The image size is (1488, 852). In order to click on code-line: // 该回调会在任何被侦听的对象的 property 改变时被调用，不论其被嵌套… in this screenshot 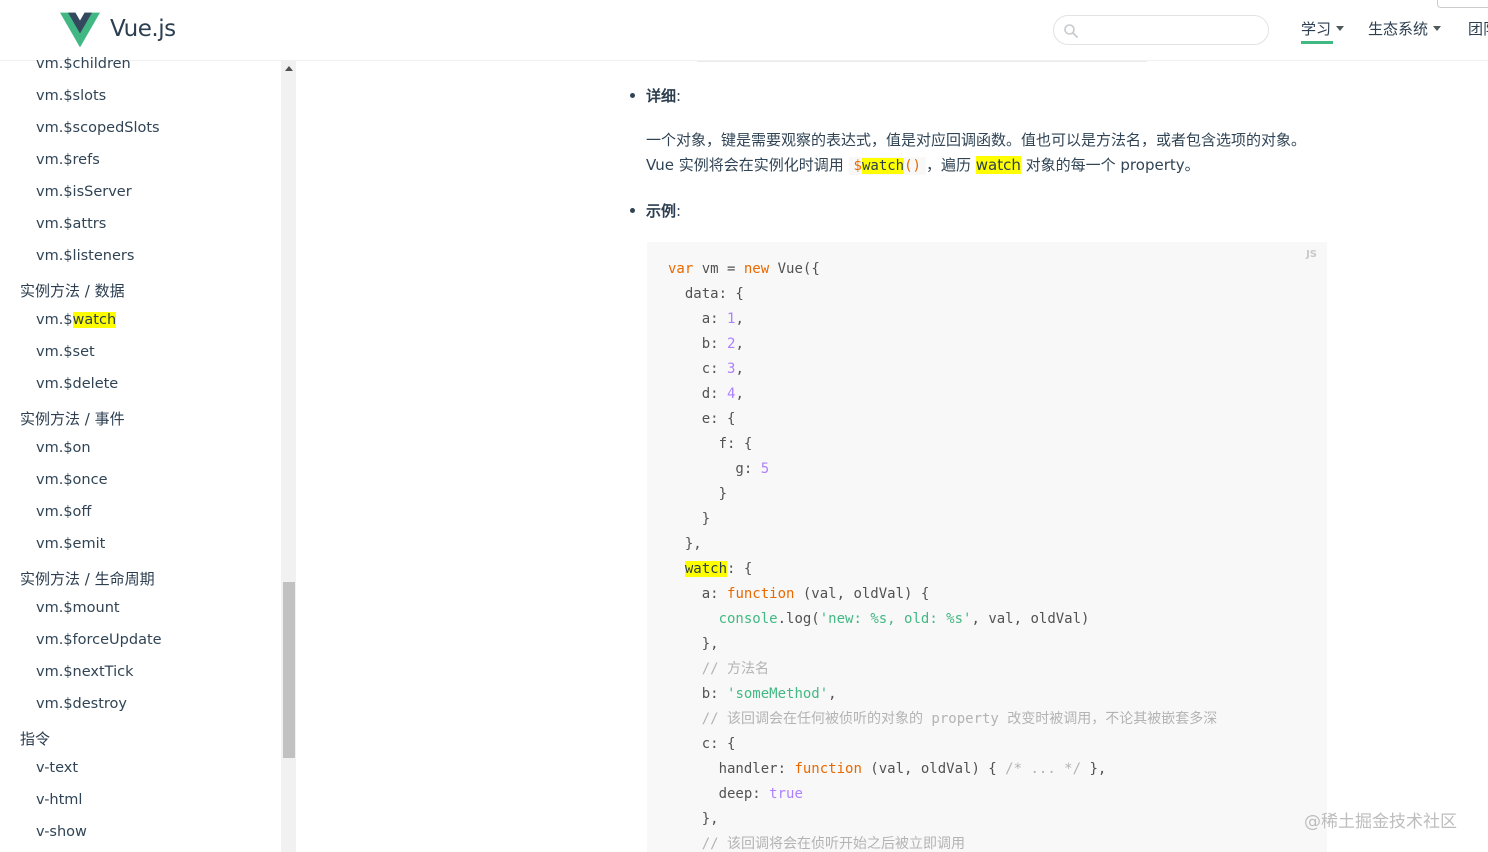, I will do `click(943, 719)`.